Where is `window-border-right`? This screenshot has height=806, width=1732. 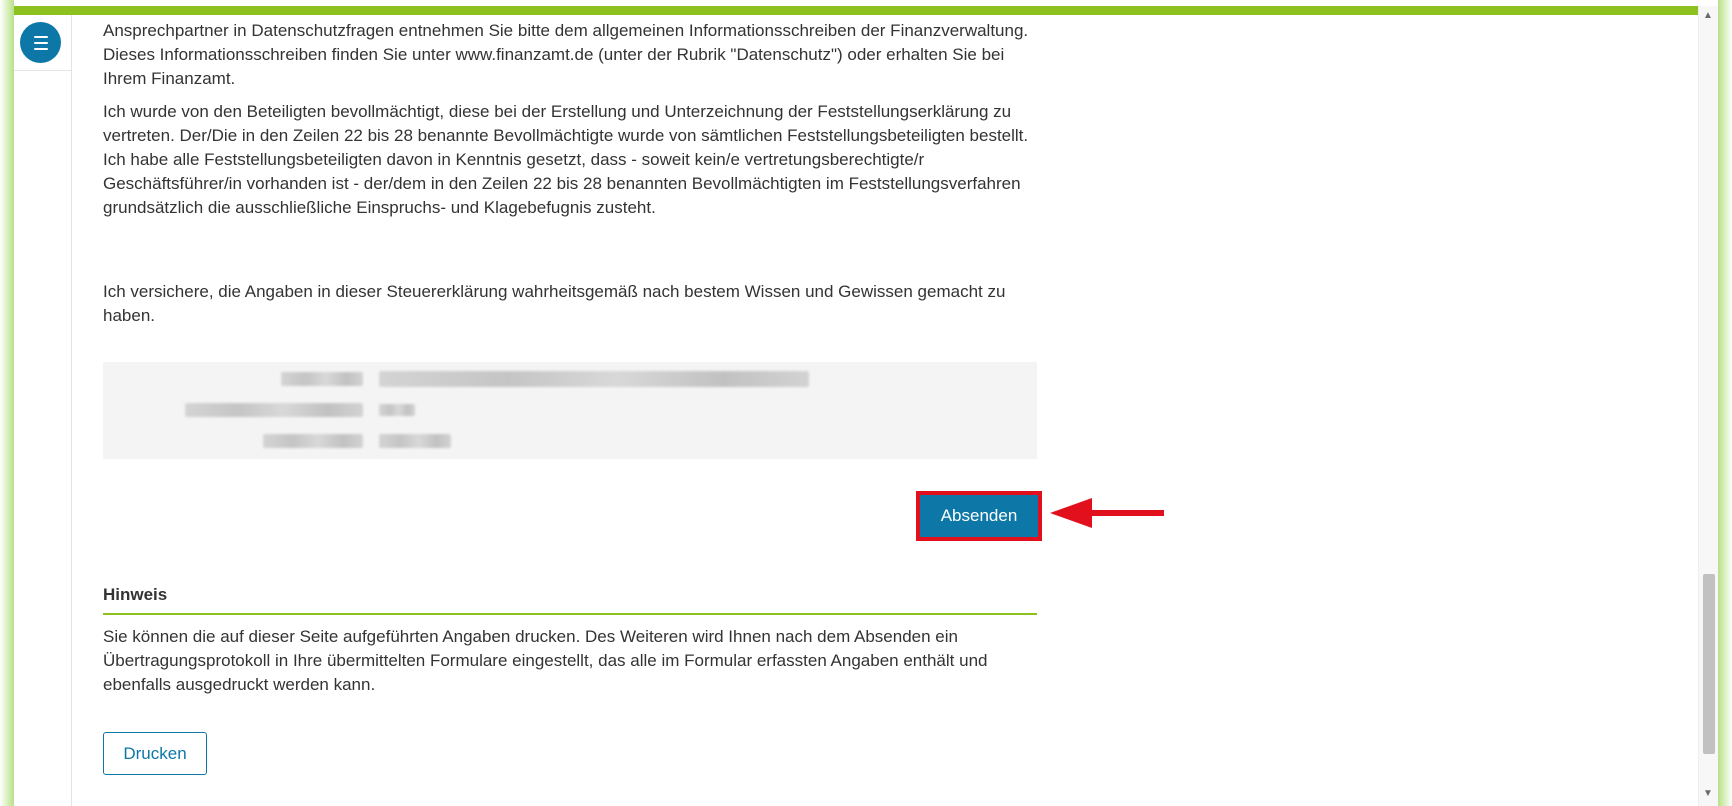 window-border-right is located at coordinates (1725, 403).